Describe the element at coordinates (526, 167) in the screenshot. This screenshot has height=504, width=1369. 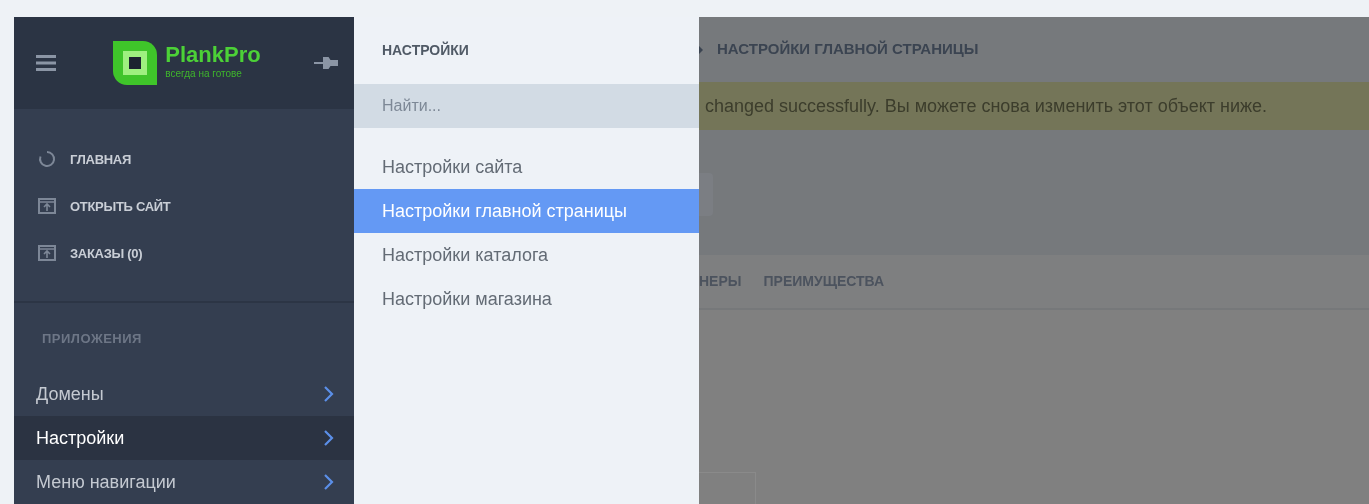
I see `submenu-item: Настройки сайта` at that location.